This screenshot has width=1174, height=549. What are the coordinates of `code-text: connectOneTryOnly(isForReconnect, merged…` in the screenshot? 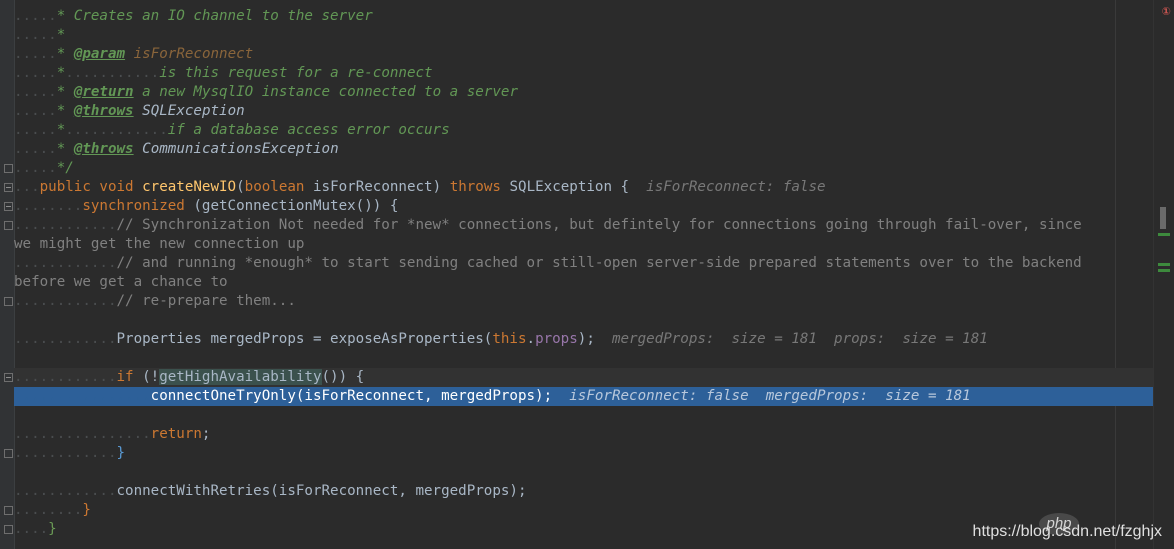 It's located at (351, 396).